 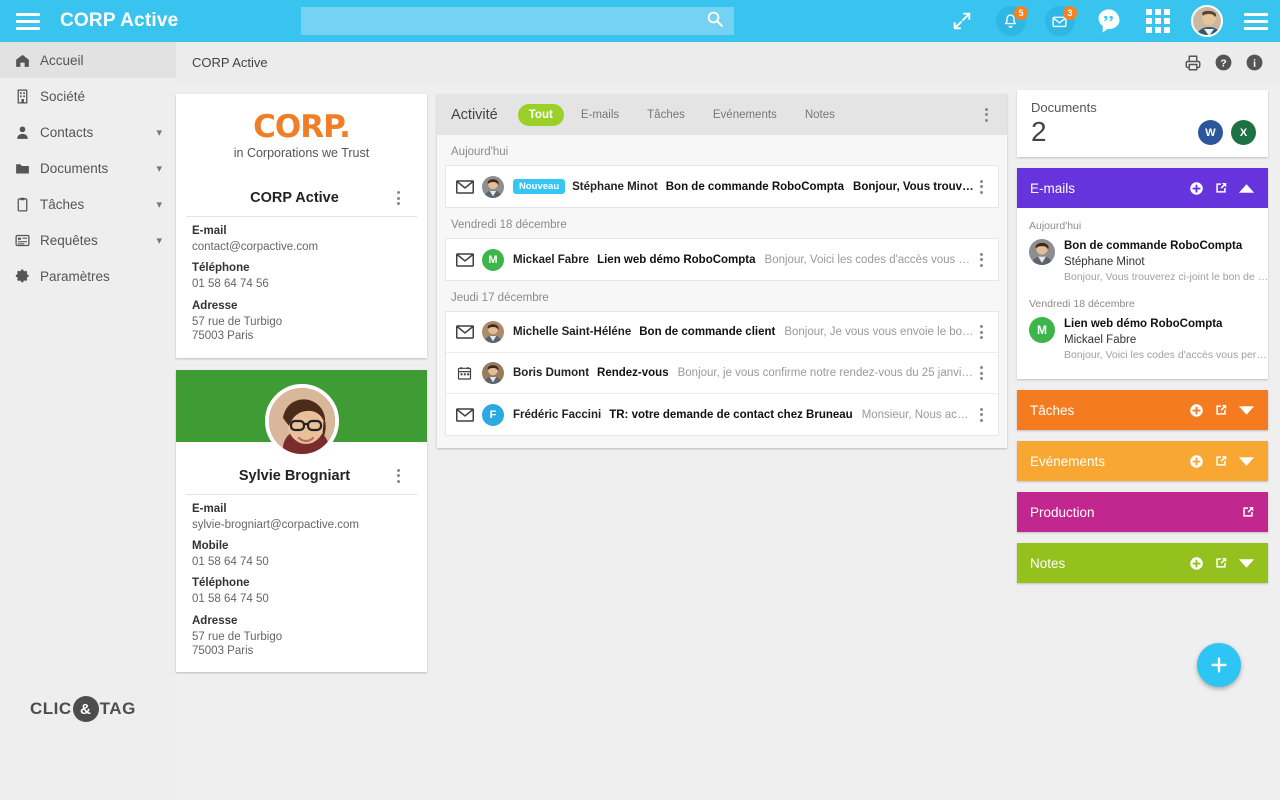 What do you see at coordinates (1142, 563) in the screenshot?
I see `panel-header: Notes` at bounding box center [1142, 563].